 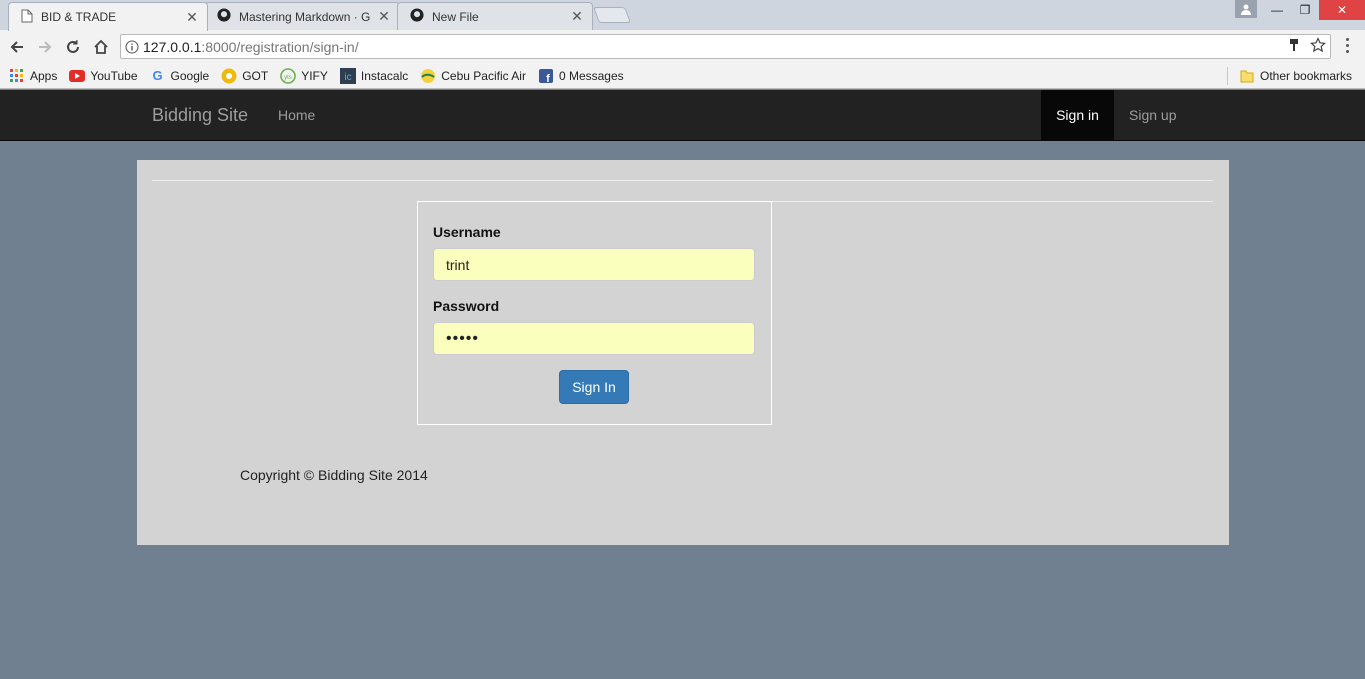 I want to click on svg-text: ic, so click(x=347, y=77).